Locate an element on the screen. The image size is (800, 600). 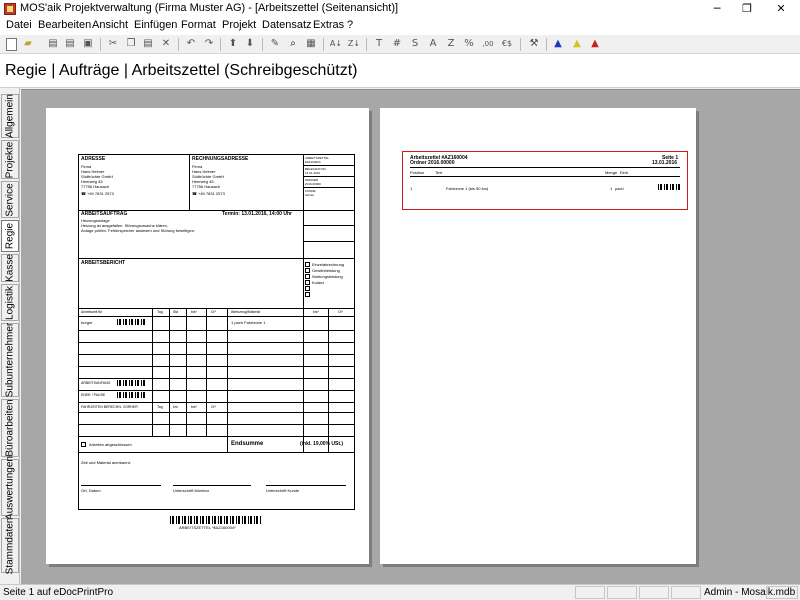
phone-icon: ☎ is located at coordinates (83, 193).